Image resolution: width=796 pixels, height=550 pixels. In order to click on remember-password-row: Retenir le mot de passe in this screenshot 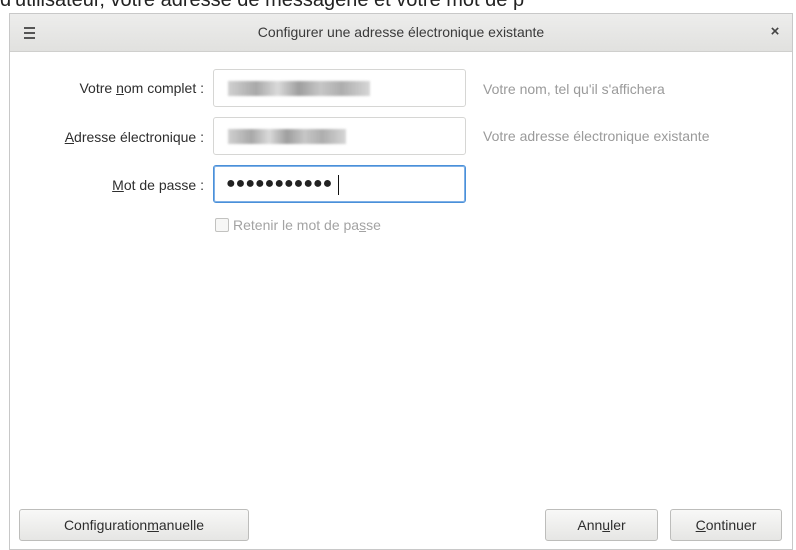, I will do `click(298, 225)`.